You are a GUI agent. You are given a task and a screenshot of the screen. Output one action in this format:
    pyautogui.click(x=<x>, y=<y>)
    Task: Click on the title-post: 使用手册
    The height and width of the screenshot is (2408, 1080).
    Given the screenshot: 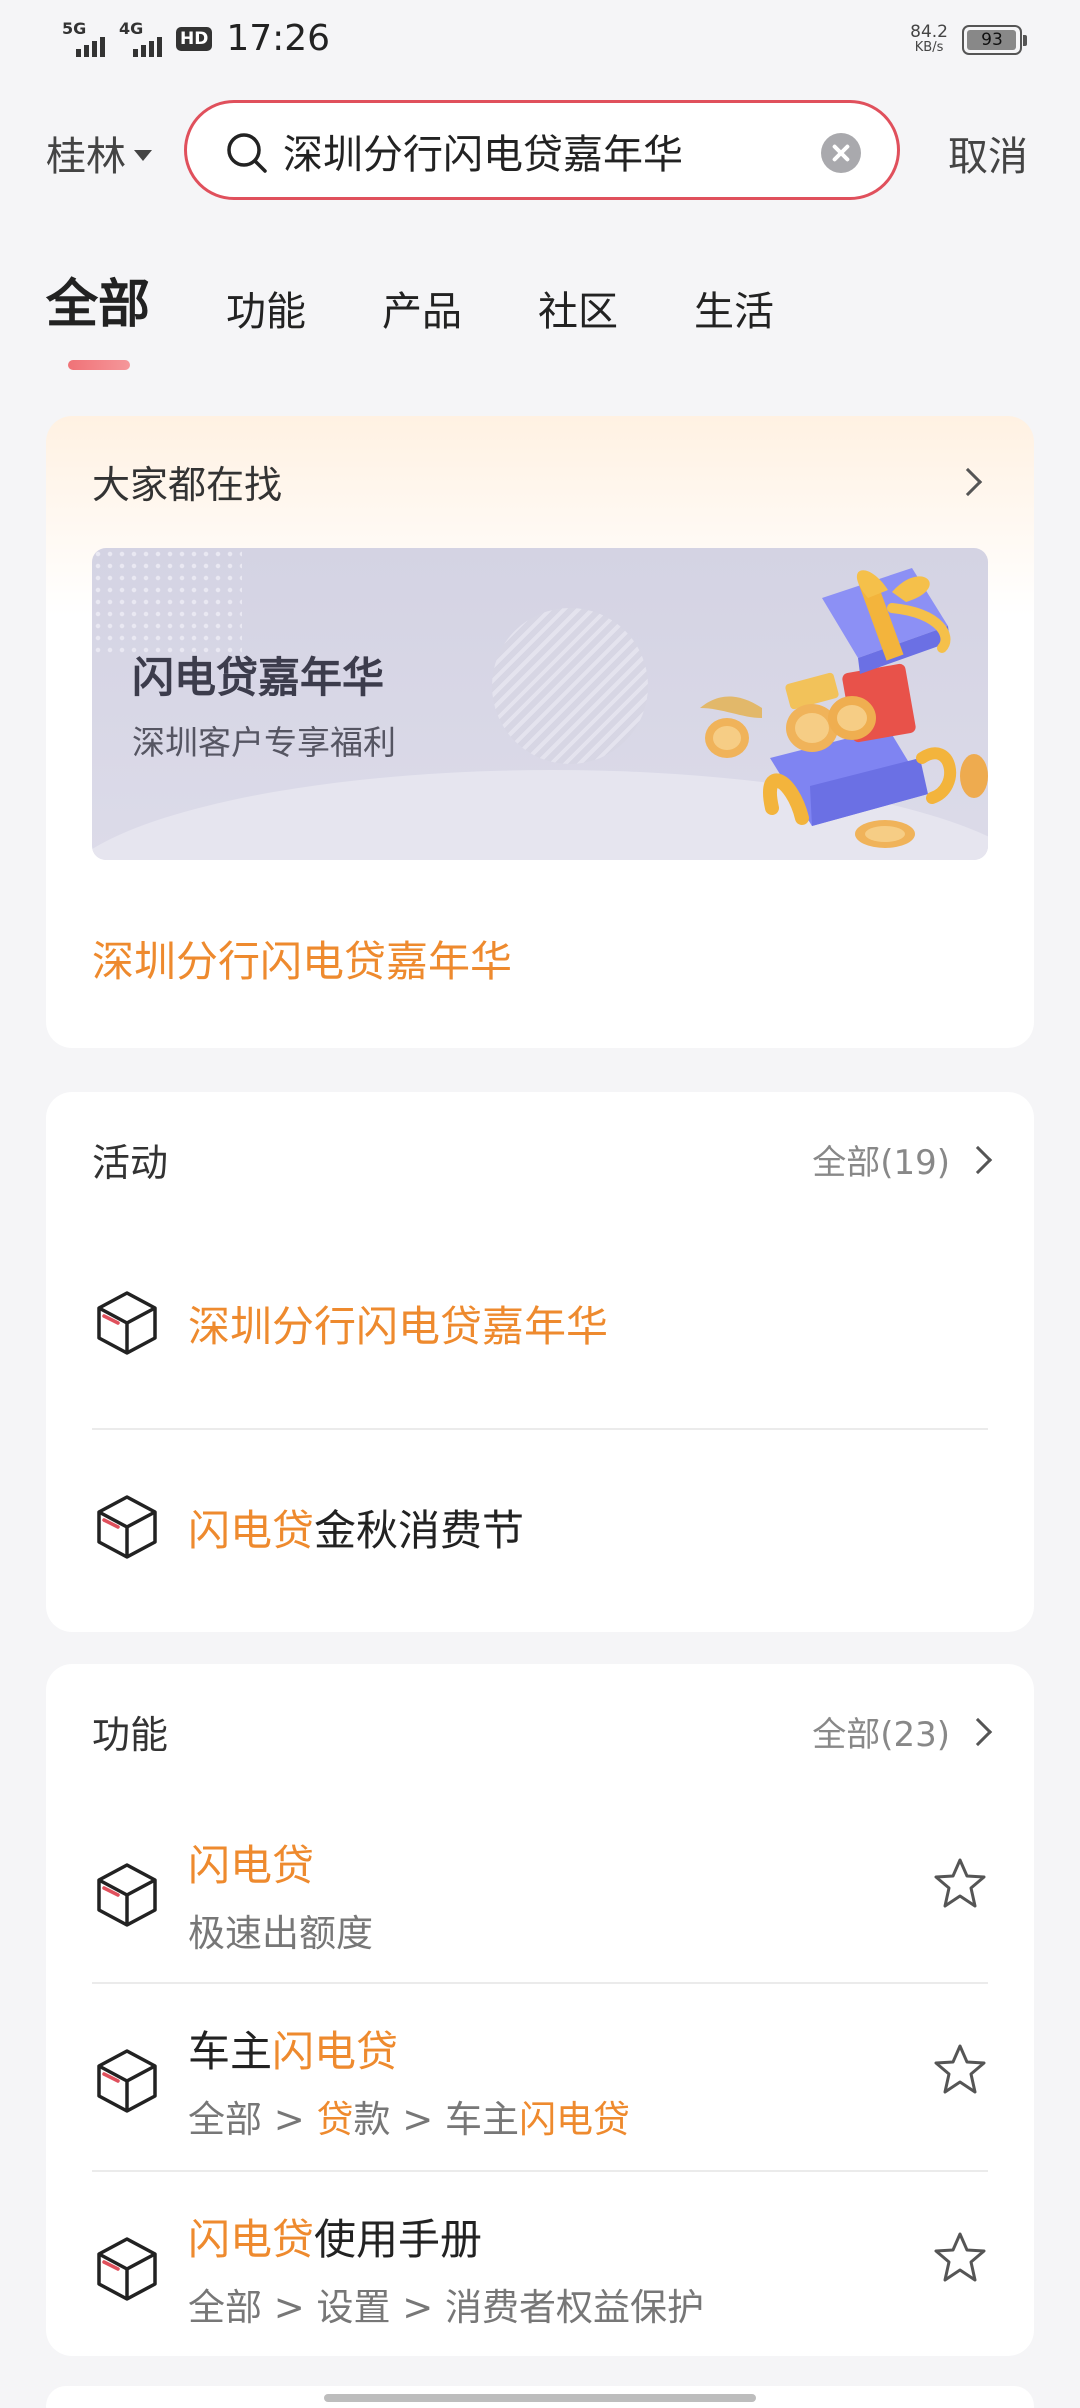 What is the action you would take?
    pyautogui.click(x=398, y=2239)
    